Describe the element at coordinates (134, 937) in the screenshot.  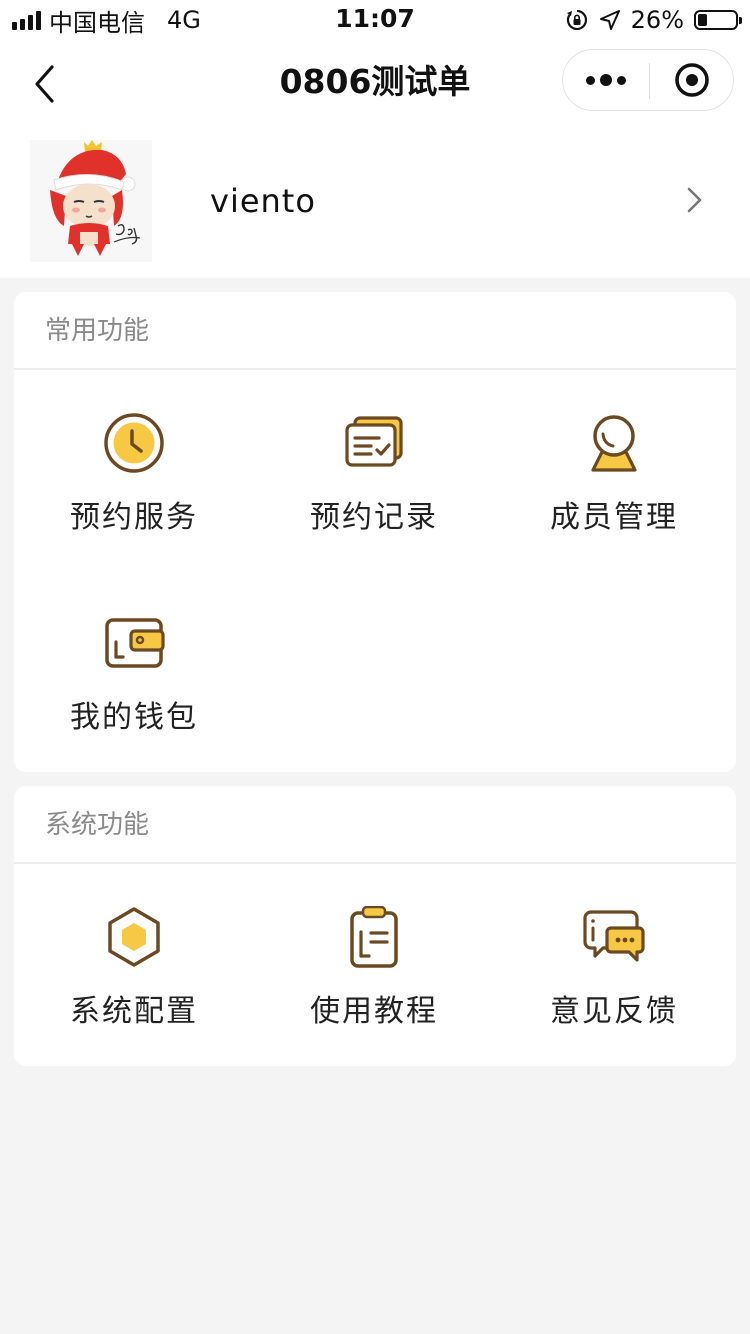
I see `hexagon-settings-icon` at that location.